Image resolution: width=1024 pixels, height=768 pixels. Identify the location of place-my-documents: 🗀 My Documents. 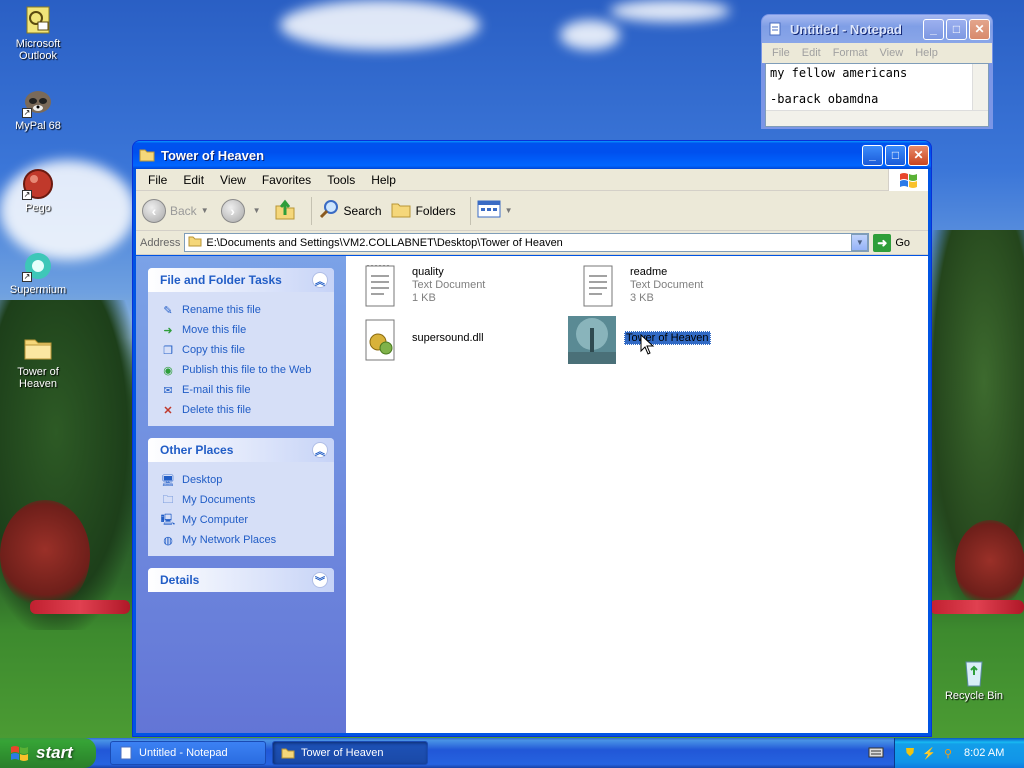
(242, 500).